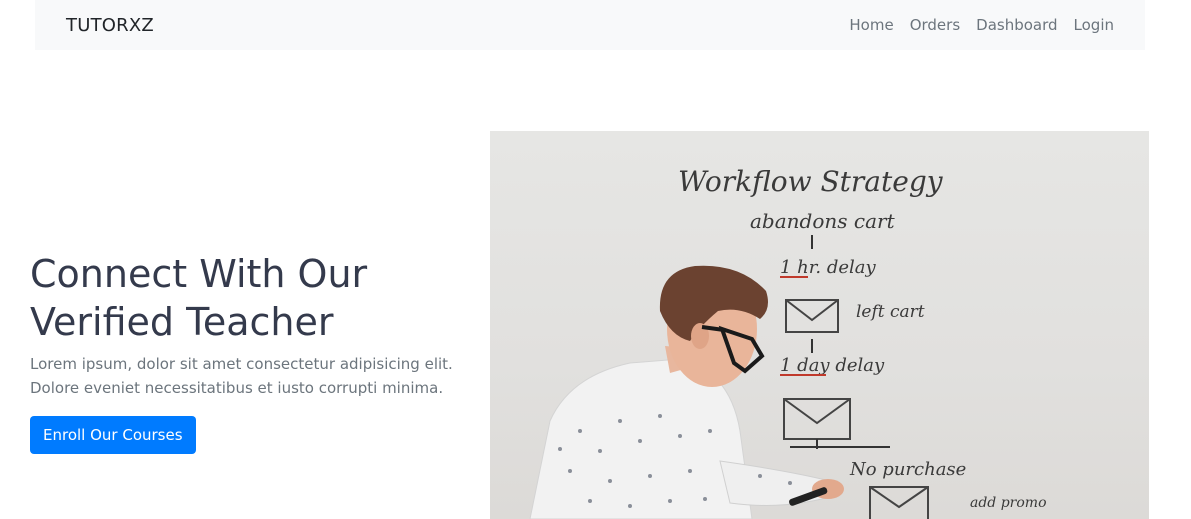  Describe the element at coordinates (113, 435) in the screenshot. I see `enroll-courses-button: Enroll Our Courses` at that location.